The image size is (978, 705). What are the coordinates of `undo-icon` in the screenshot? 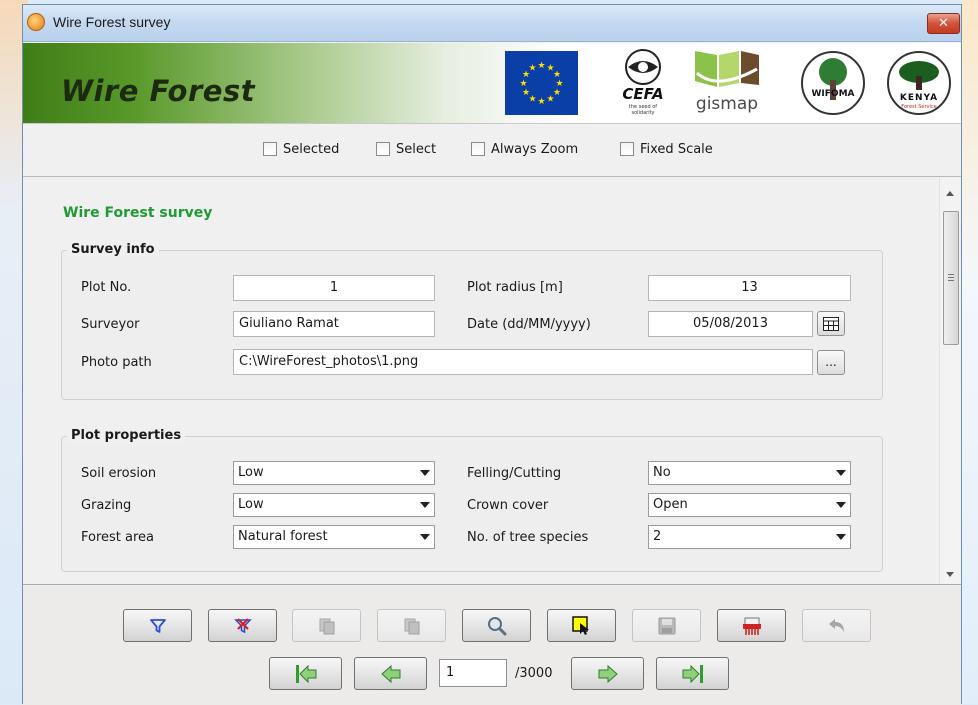 It's located at (836, 625).